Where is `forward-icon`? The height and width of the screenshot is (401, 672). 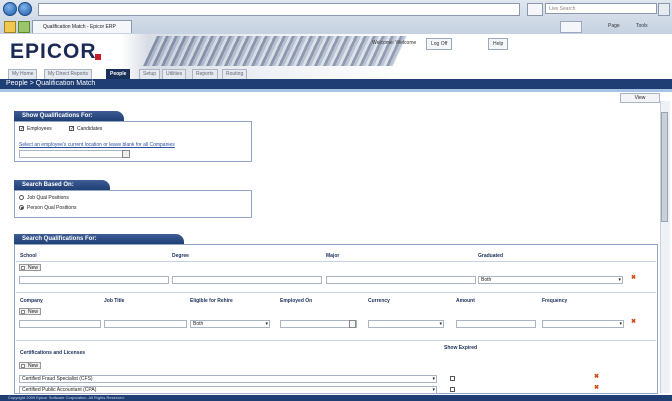
forward-icon is located at coordinates (25, 9).